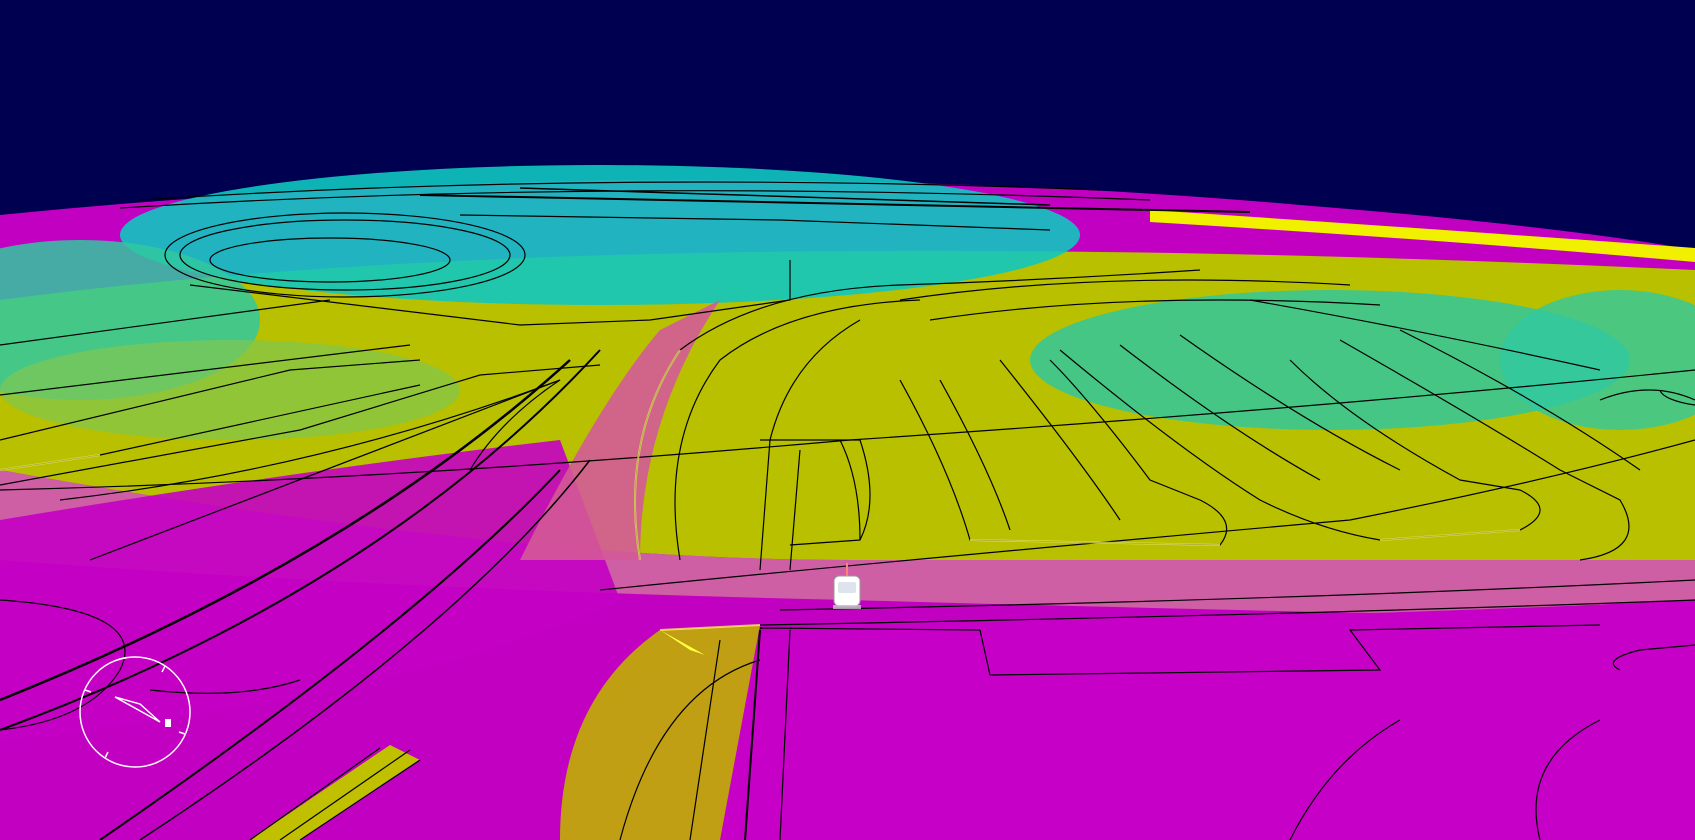 This screenshot has height=840, width=1695. What do you see at coordinates (230, 390) in the screenshot?
I see `terrain-green-left` at bounding box center [230, 390].